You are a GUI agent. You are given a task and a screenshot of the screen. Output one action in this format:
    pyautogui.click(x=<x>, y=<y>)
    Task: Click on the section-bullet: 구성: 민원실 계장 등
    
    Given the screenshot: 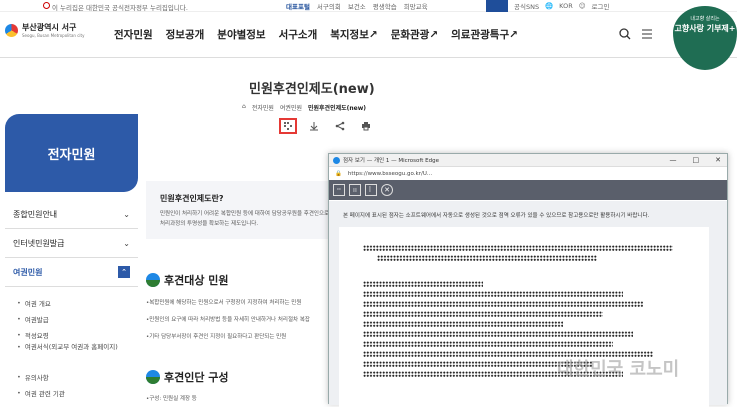 What is the action you would take?
    pyautogui.click(x=238, y=398)
    